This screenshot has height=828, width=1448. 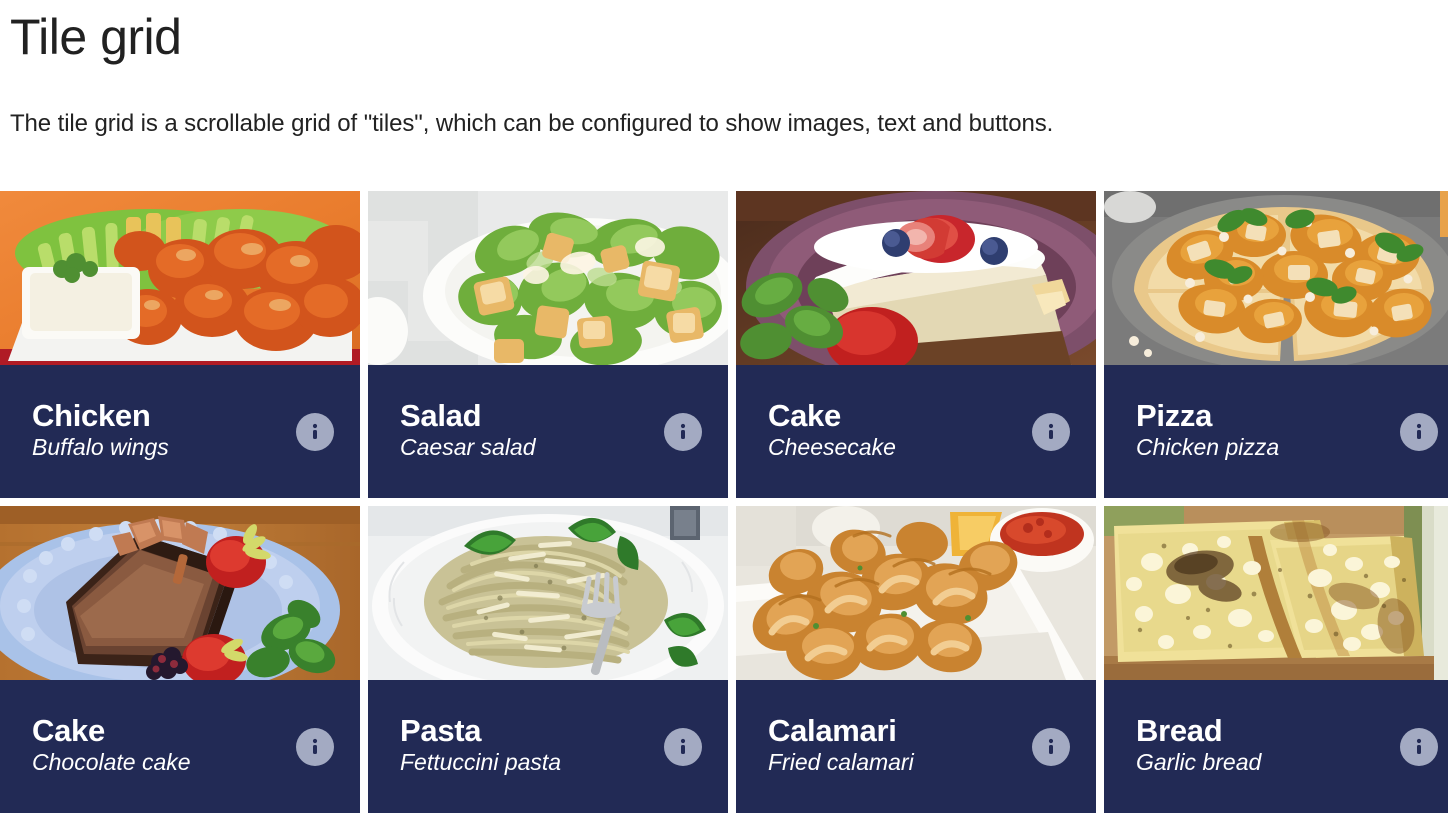 I want to click on tile-image-bread, so click(x=1276, y=593).